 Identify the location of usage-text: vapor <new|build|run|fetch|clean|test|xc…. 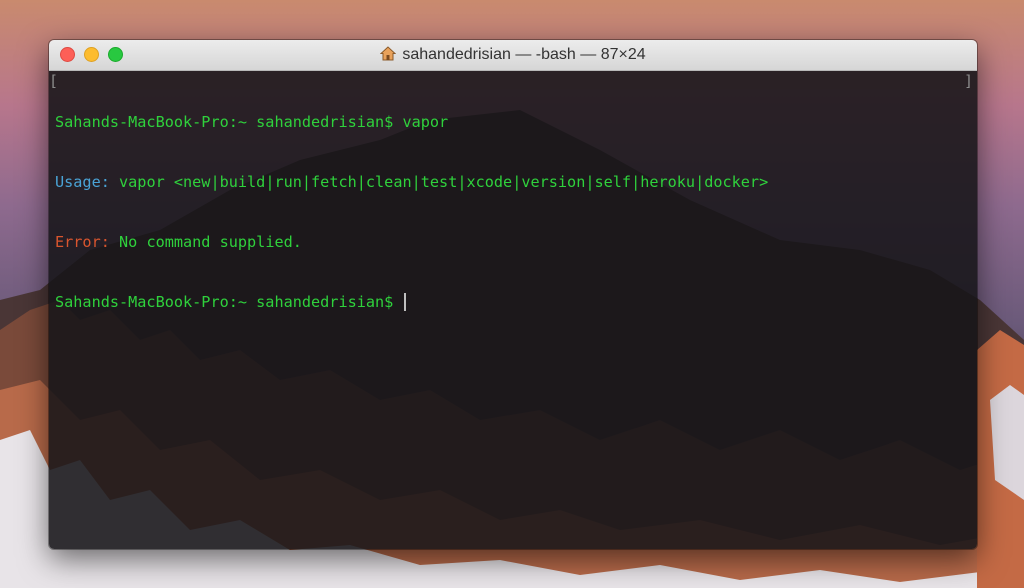
(439, 182).